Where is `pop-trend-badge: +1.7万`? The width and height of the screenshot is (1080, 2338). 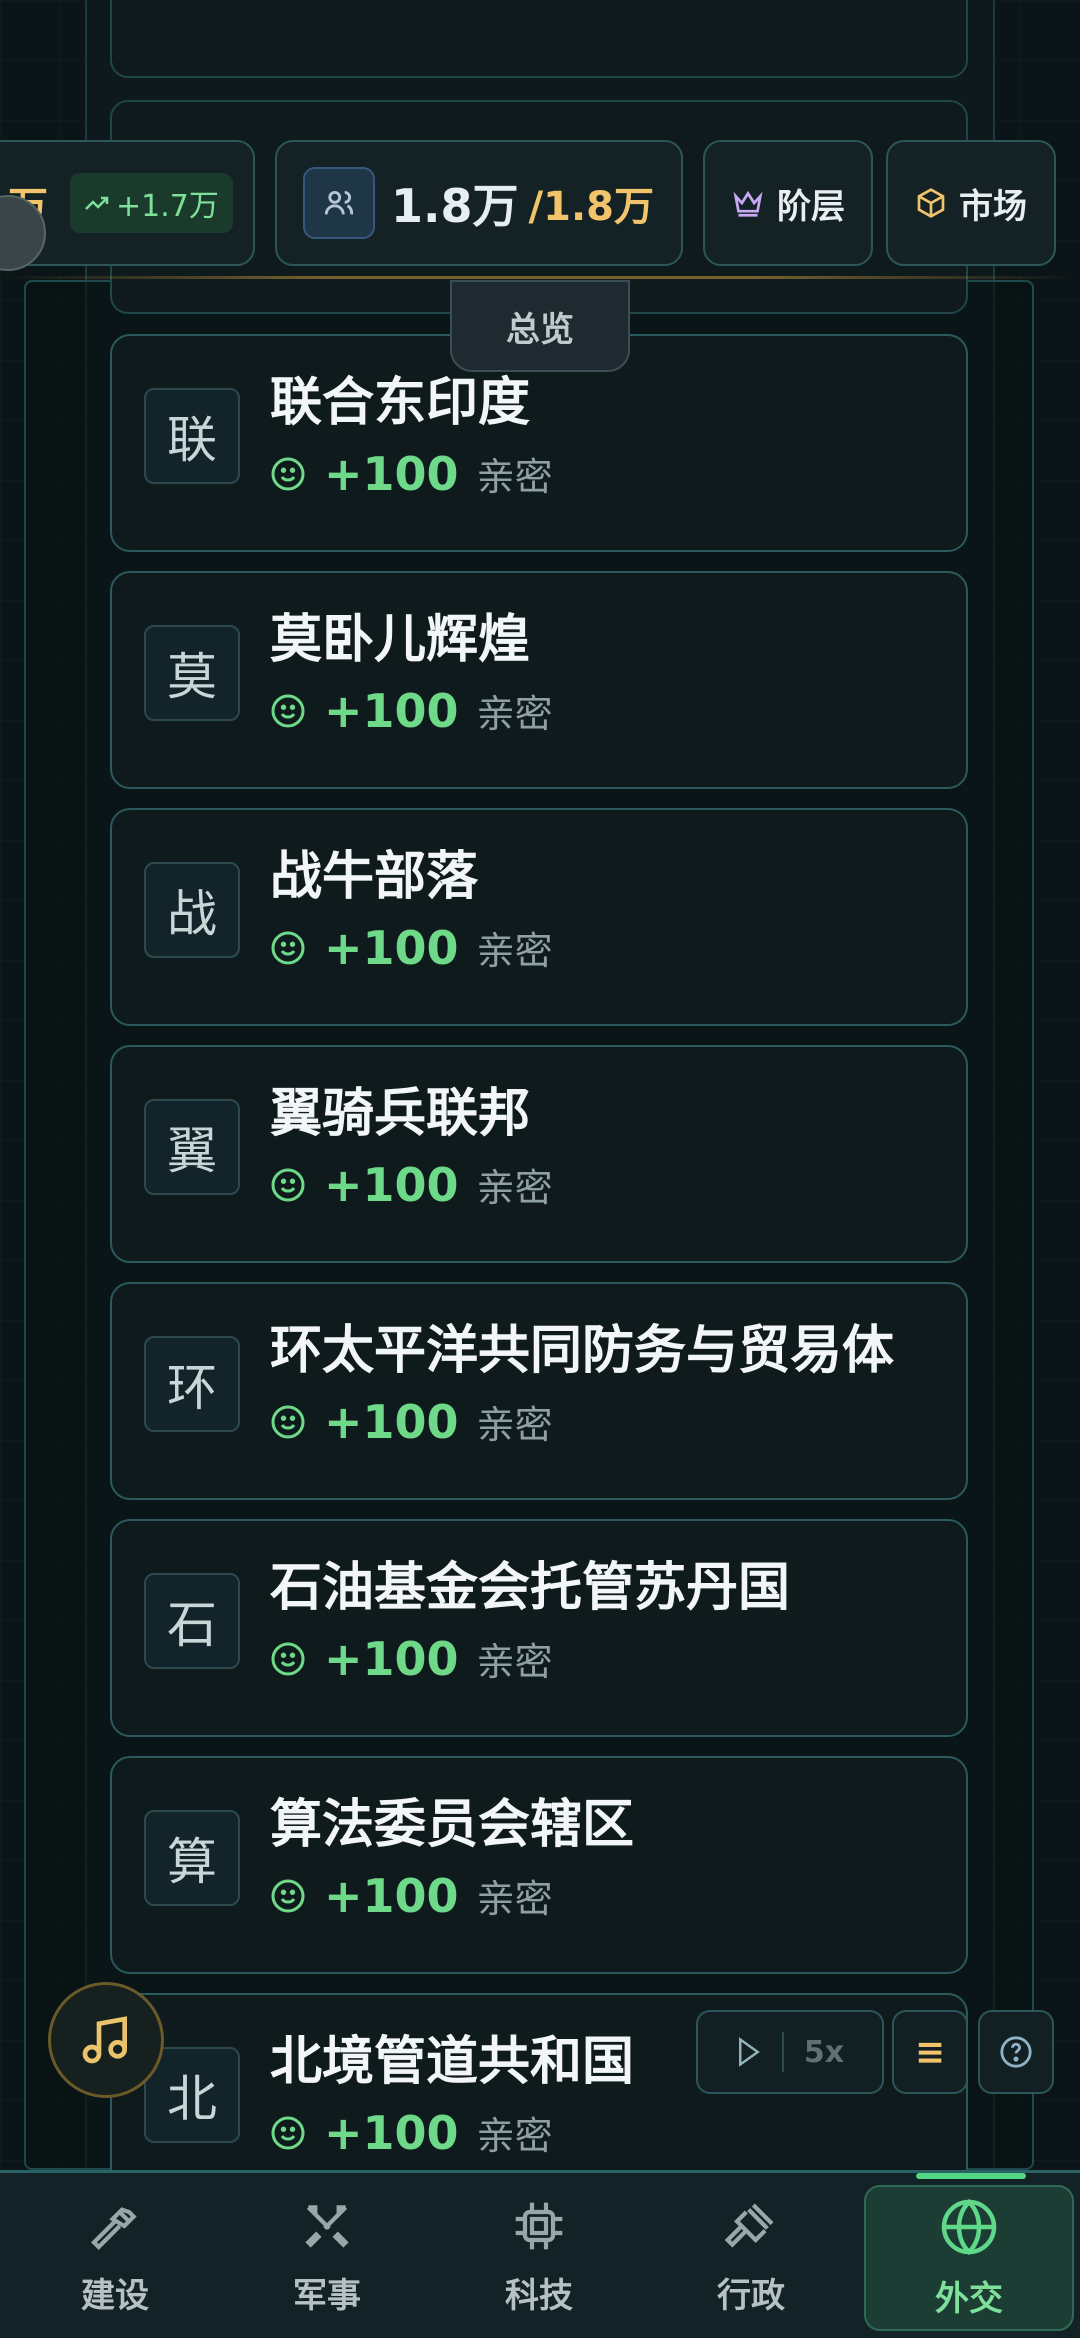
pop-trend-badge: +1.7万 is located at coordinates (151, 203).